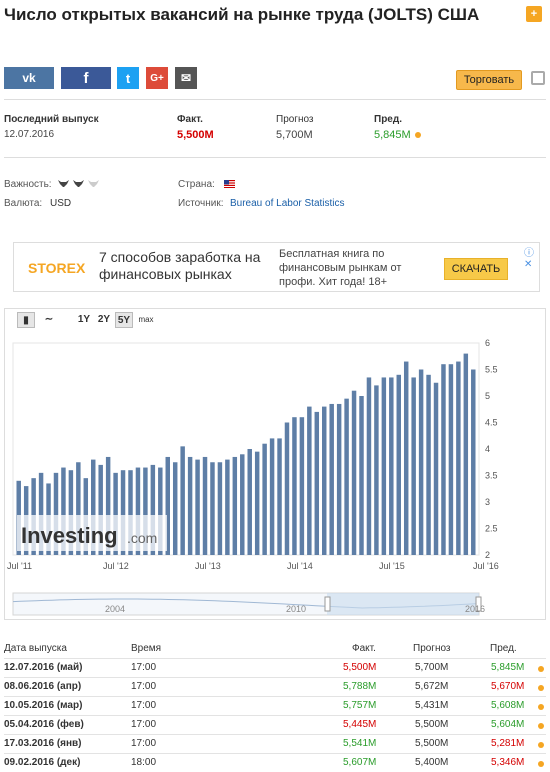  What do you see at coordinates (487, 502) in the screenshot?
I see `y-tick-label: 3` at bounding box center [487, 502].